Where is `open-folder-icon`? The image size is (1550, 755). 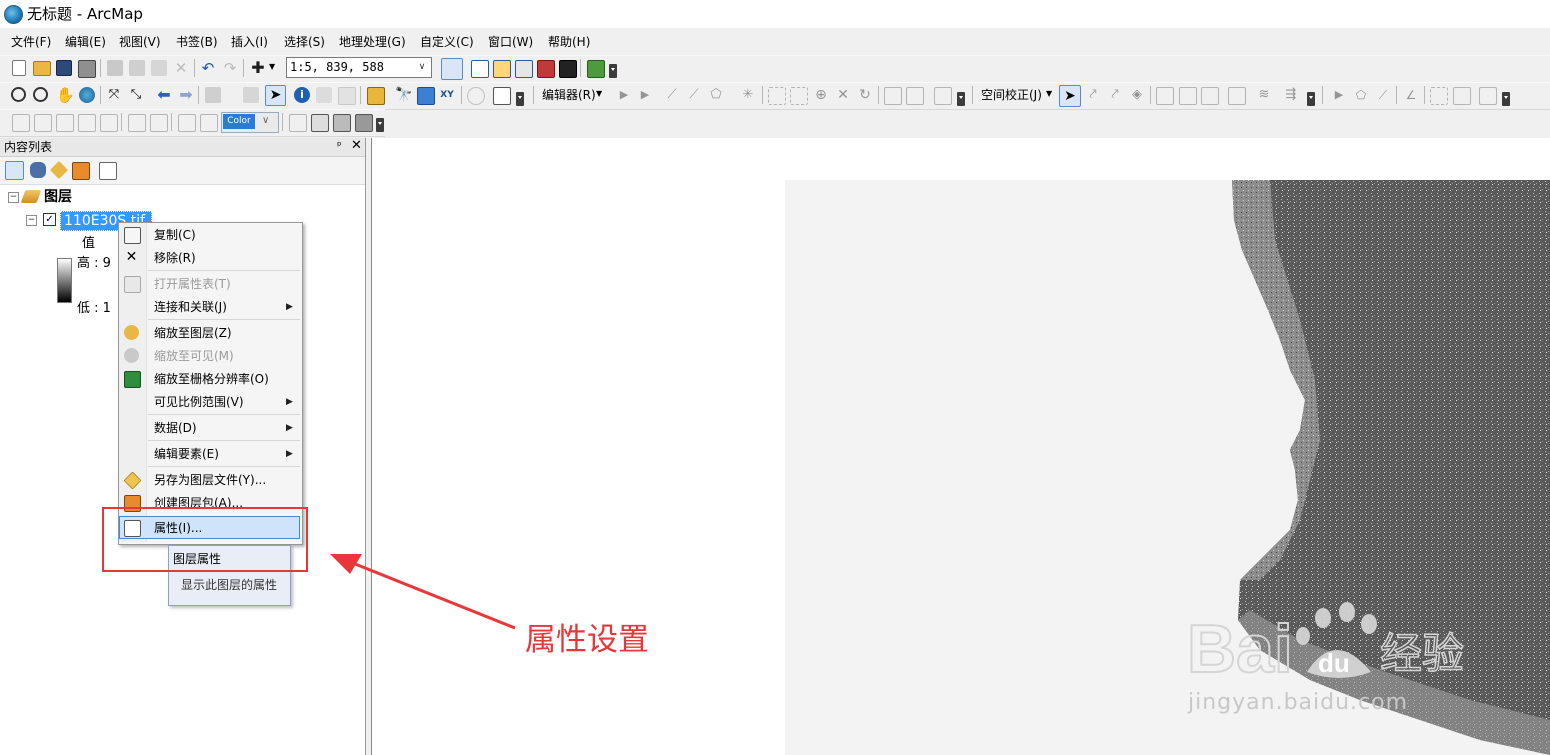
open-folder-icon is located at coordinates (42, 68).